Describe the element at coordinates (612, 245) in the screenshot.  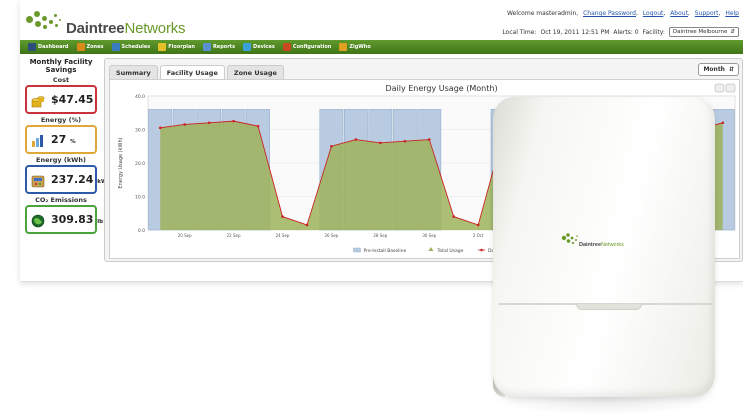
I see `device-logo-part2: Networks` at that location.